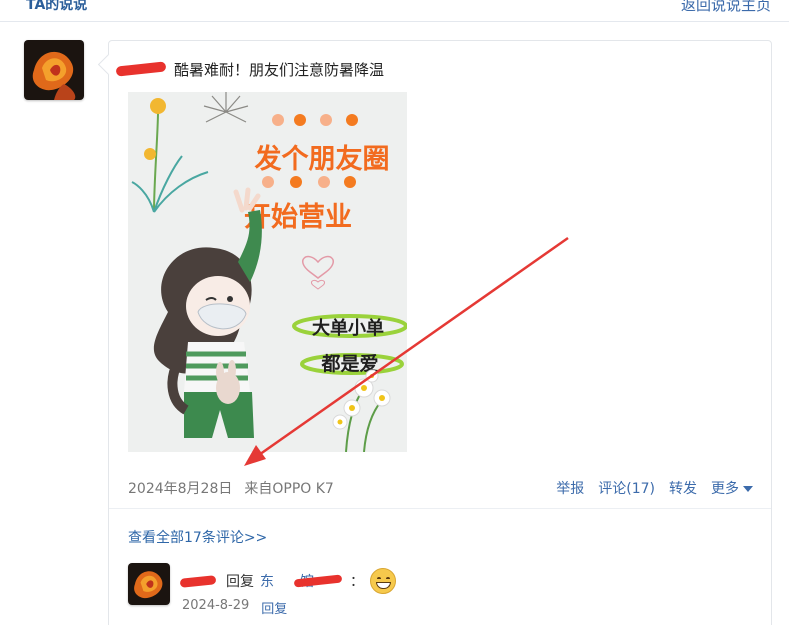 Image resolution: width=789 pixels, height=625 pixels. I want to click on report-button: 举报, so click(570, 488).